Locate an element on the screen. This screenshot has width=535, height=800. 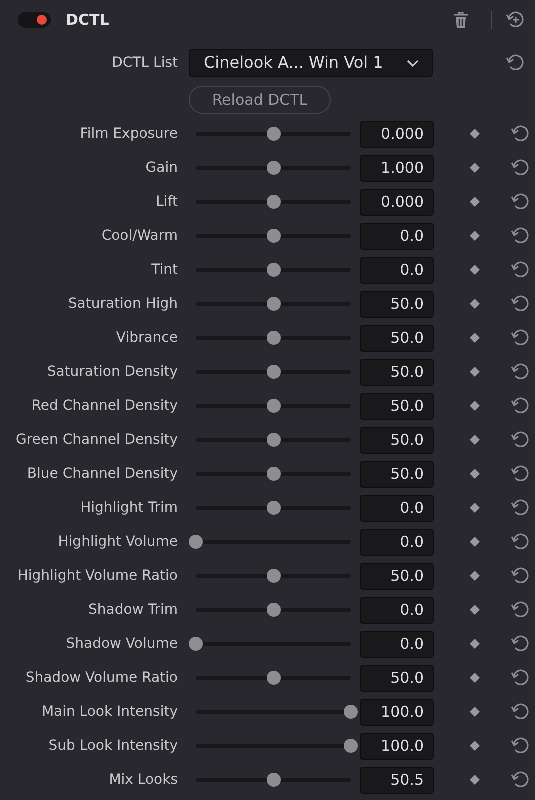
parameter-label: Highlight Trim is located at coordinates (129, 508).